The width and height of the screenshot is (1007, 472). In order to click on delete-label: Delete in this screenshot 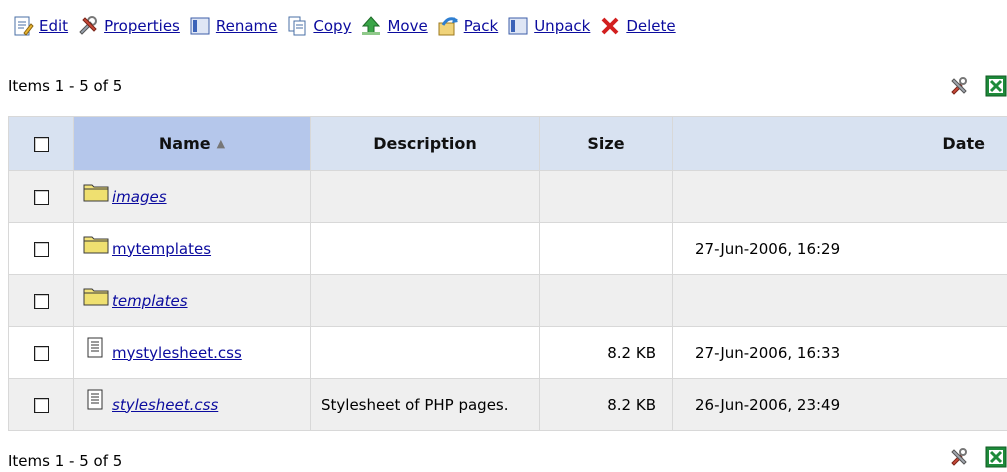, I will do `click(651, 26)`.